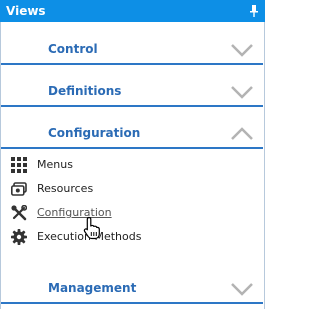 The height and width of the screenshot is (309, 320). Describe the element at coordinates (85, 91) in the screenshot. I see `section-label-definitions: Definitions` at that location.